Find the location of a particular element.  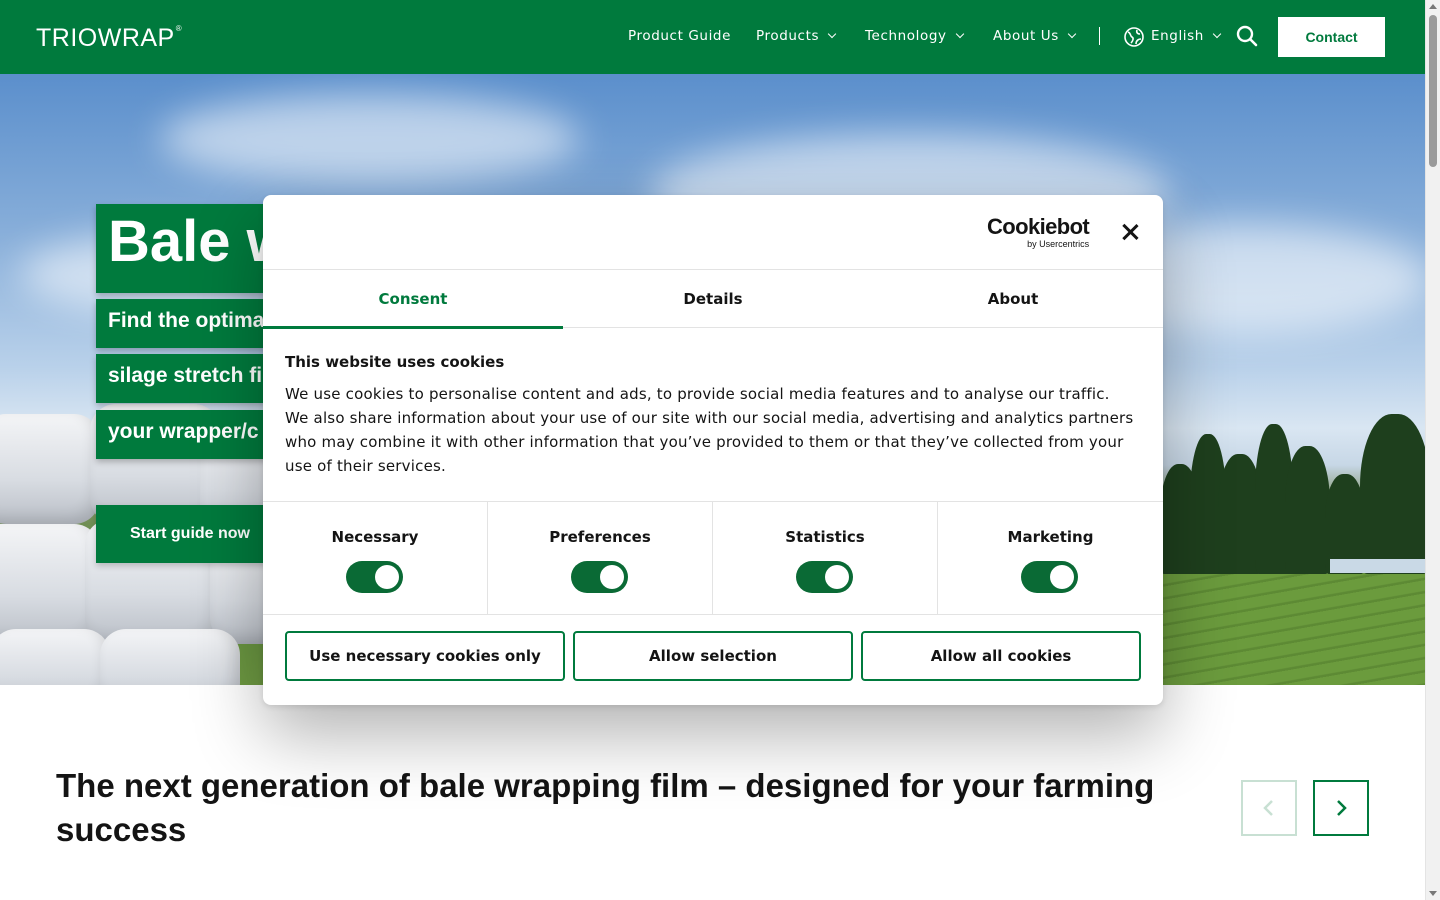

scroll-down-arrow-icon is located at coordinates (1433, 893).